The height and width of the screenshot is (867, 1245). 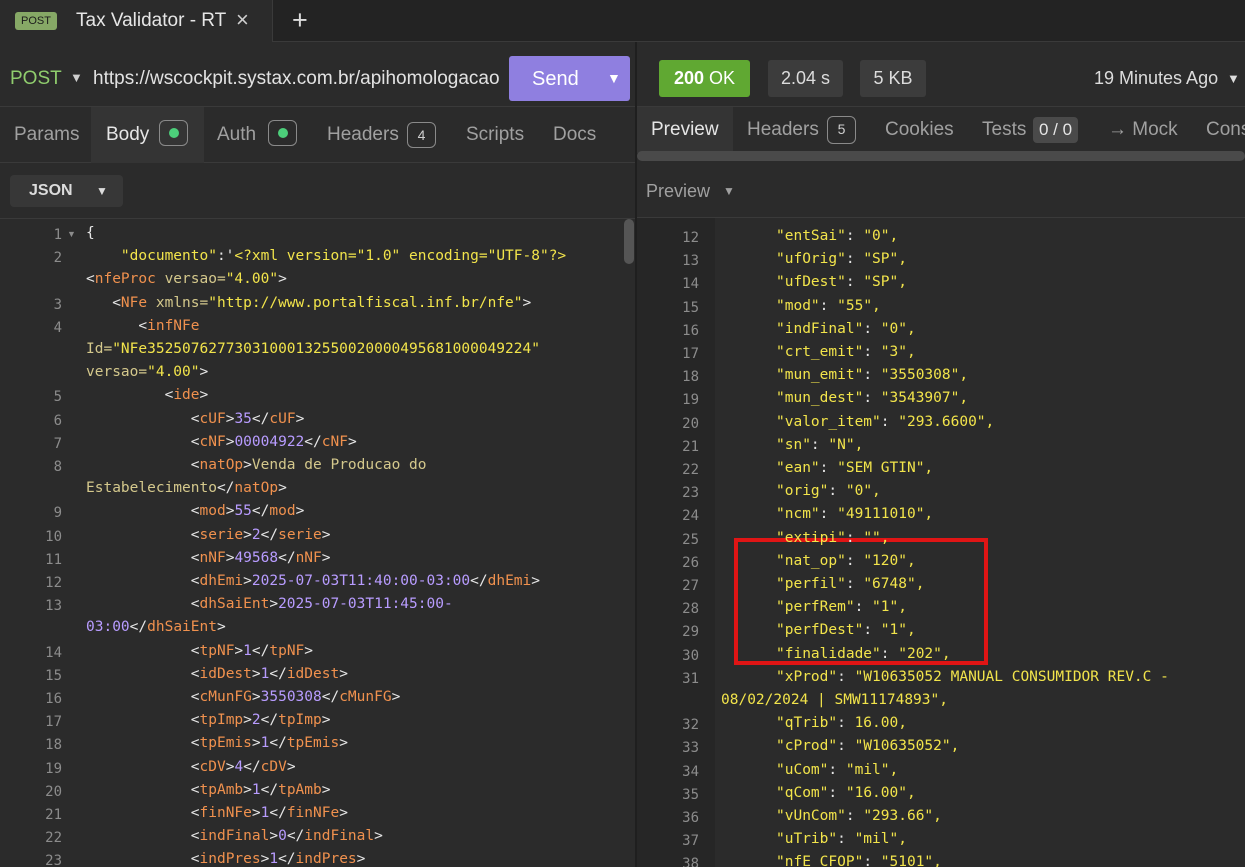 What do you see at coordinates (924, 375) in the screenshot?
I see `json-value: "3550308",` at bounding box center [924, 375].